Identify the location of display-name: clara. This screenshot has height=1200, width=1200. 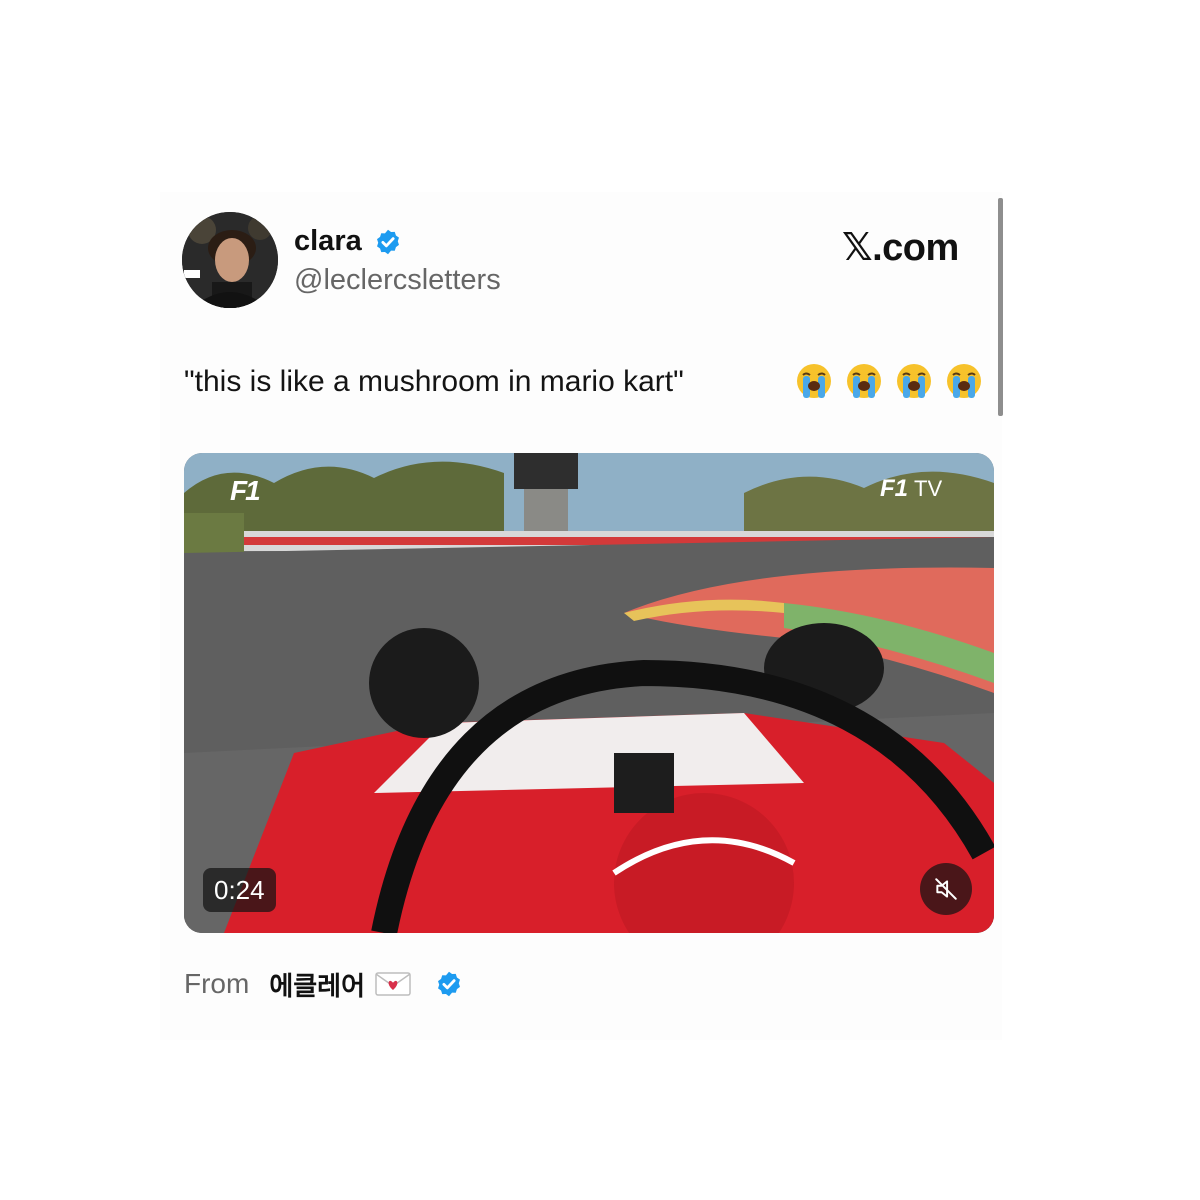
(328, 241).